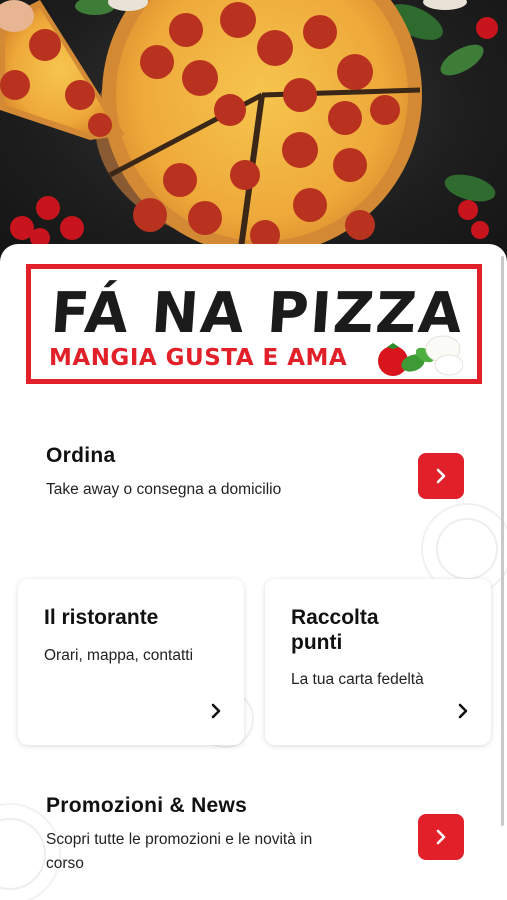  What do you see at coordinates (198, 358) in the screenshot?
I see `logo-subtitle: MANGIA GUSTA E AMA` at bounding box center [198, 358].